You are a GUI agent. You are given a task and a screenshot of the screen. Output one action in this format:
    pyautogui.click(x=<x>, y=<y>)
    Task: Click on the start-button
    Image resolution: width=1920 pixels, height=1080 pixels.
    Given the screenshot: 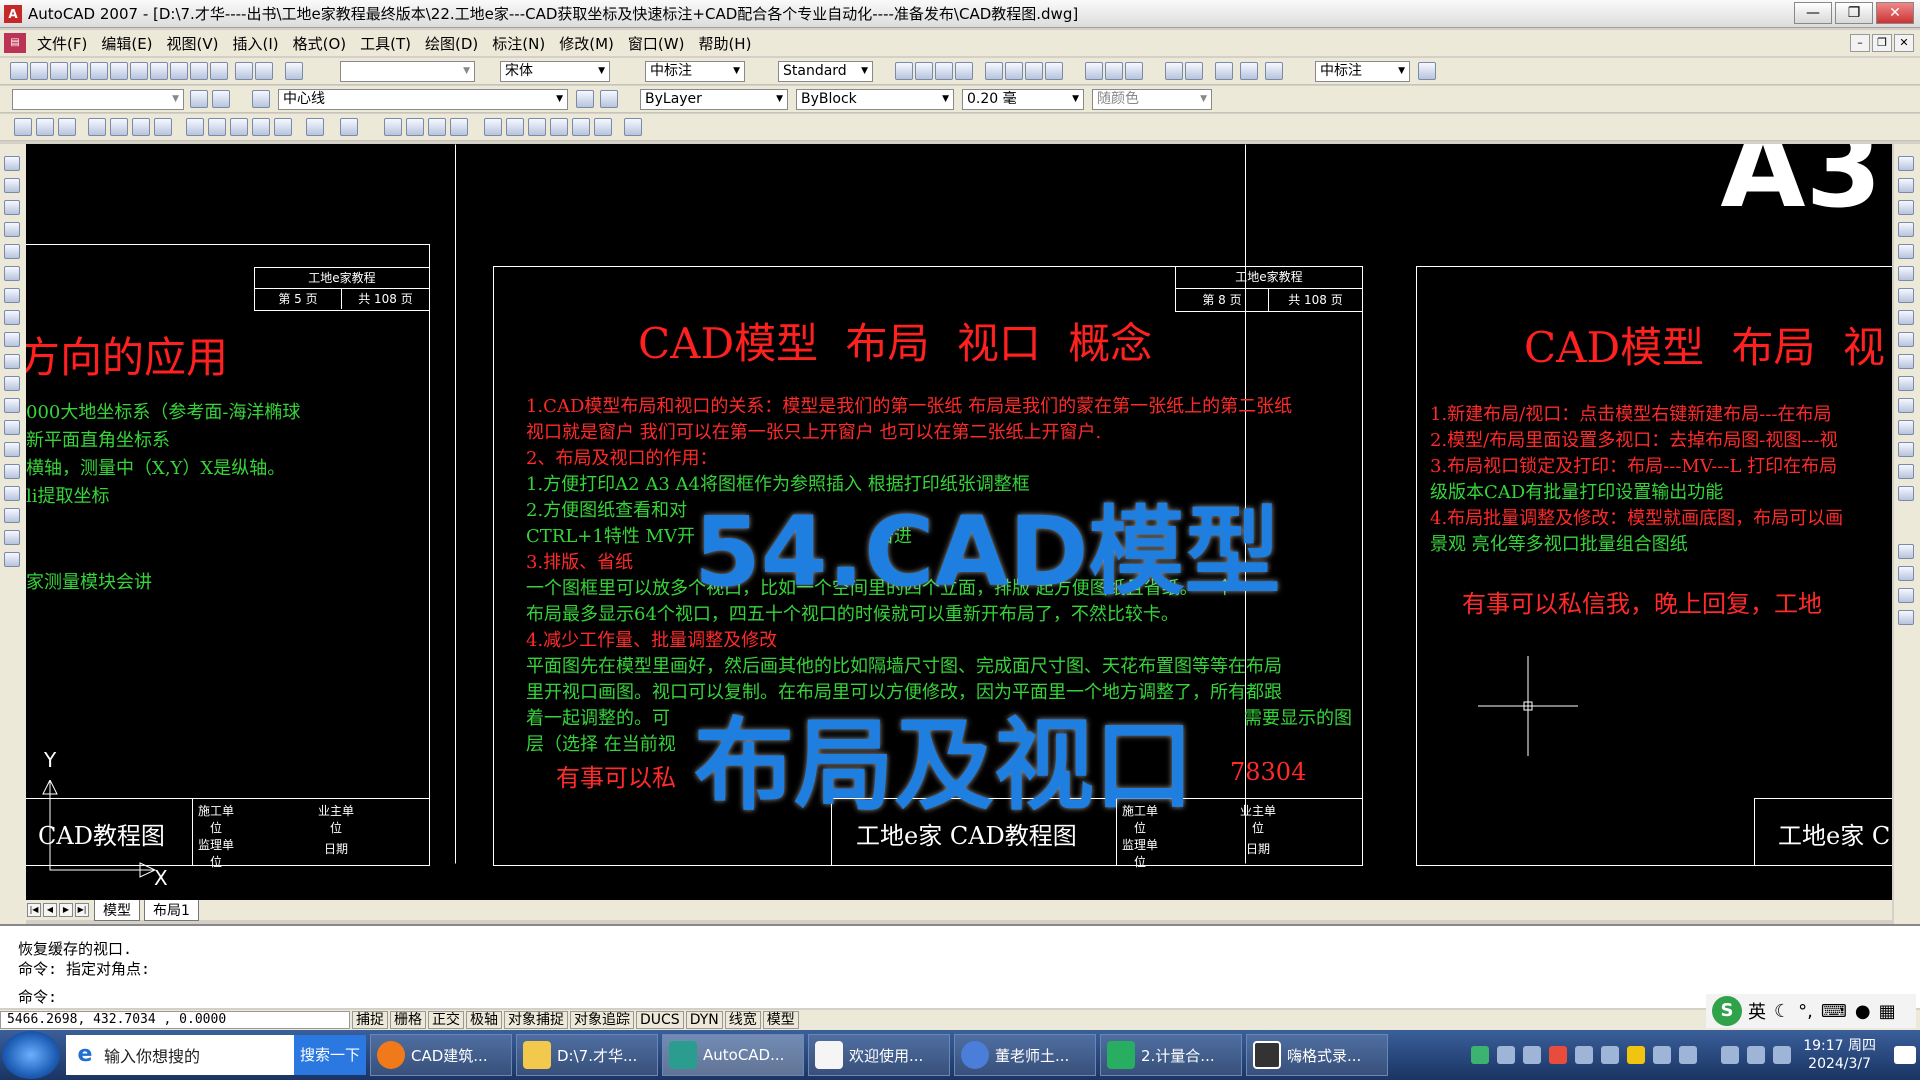 What is the action you would take?
    pyautogui.click(x=31, y=1055)
    